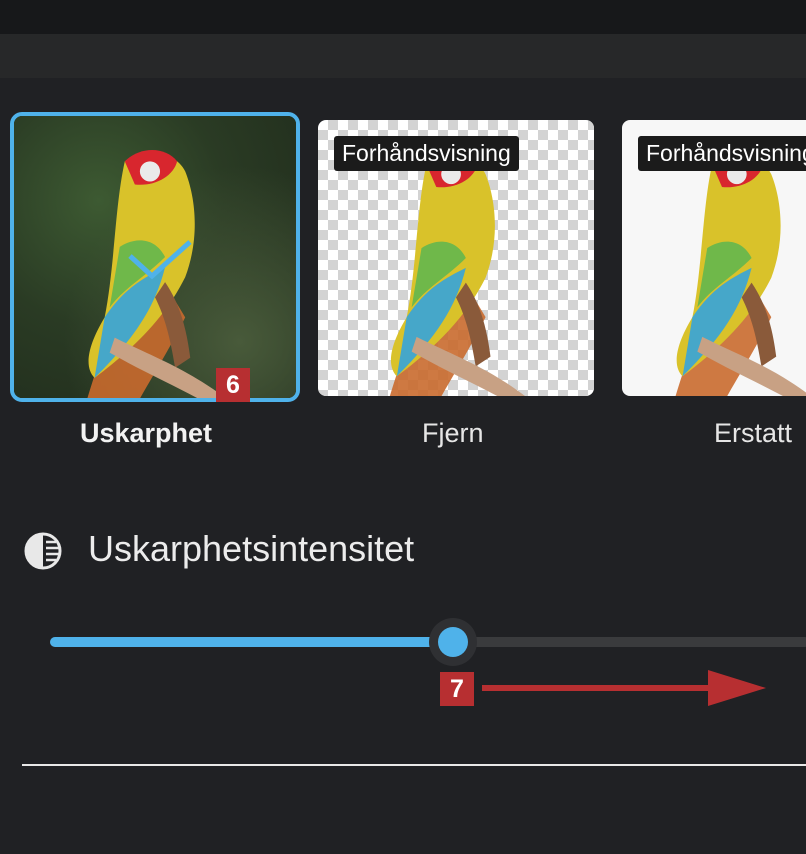 This screenshot has width=806, height=854. Describe the element at coordinates (251, 548) in the screenshot. I see `blur-intensity-label: Uskarphetsintensitet` at that location.